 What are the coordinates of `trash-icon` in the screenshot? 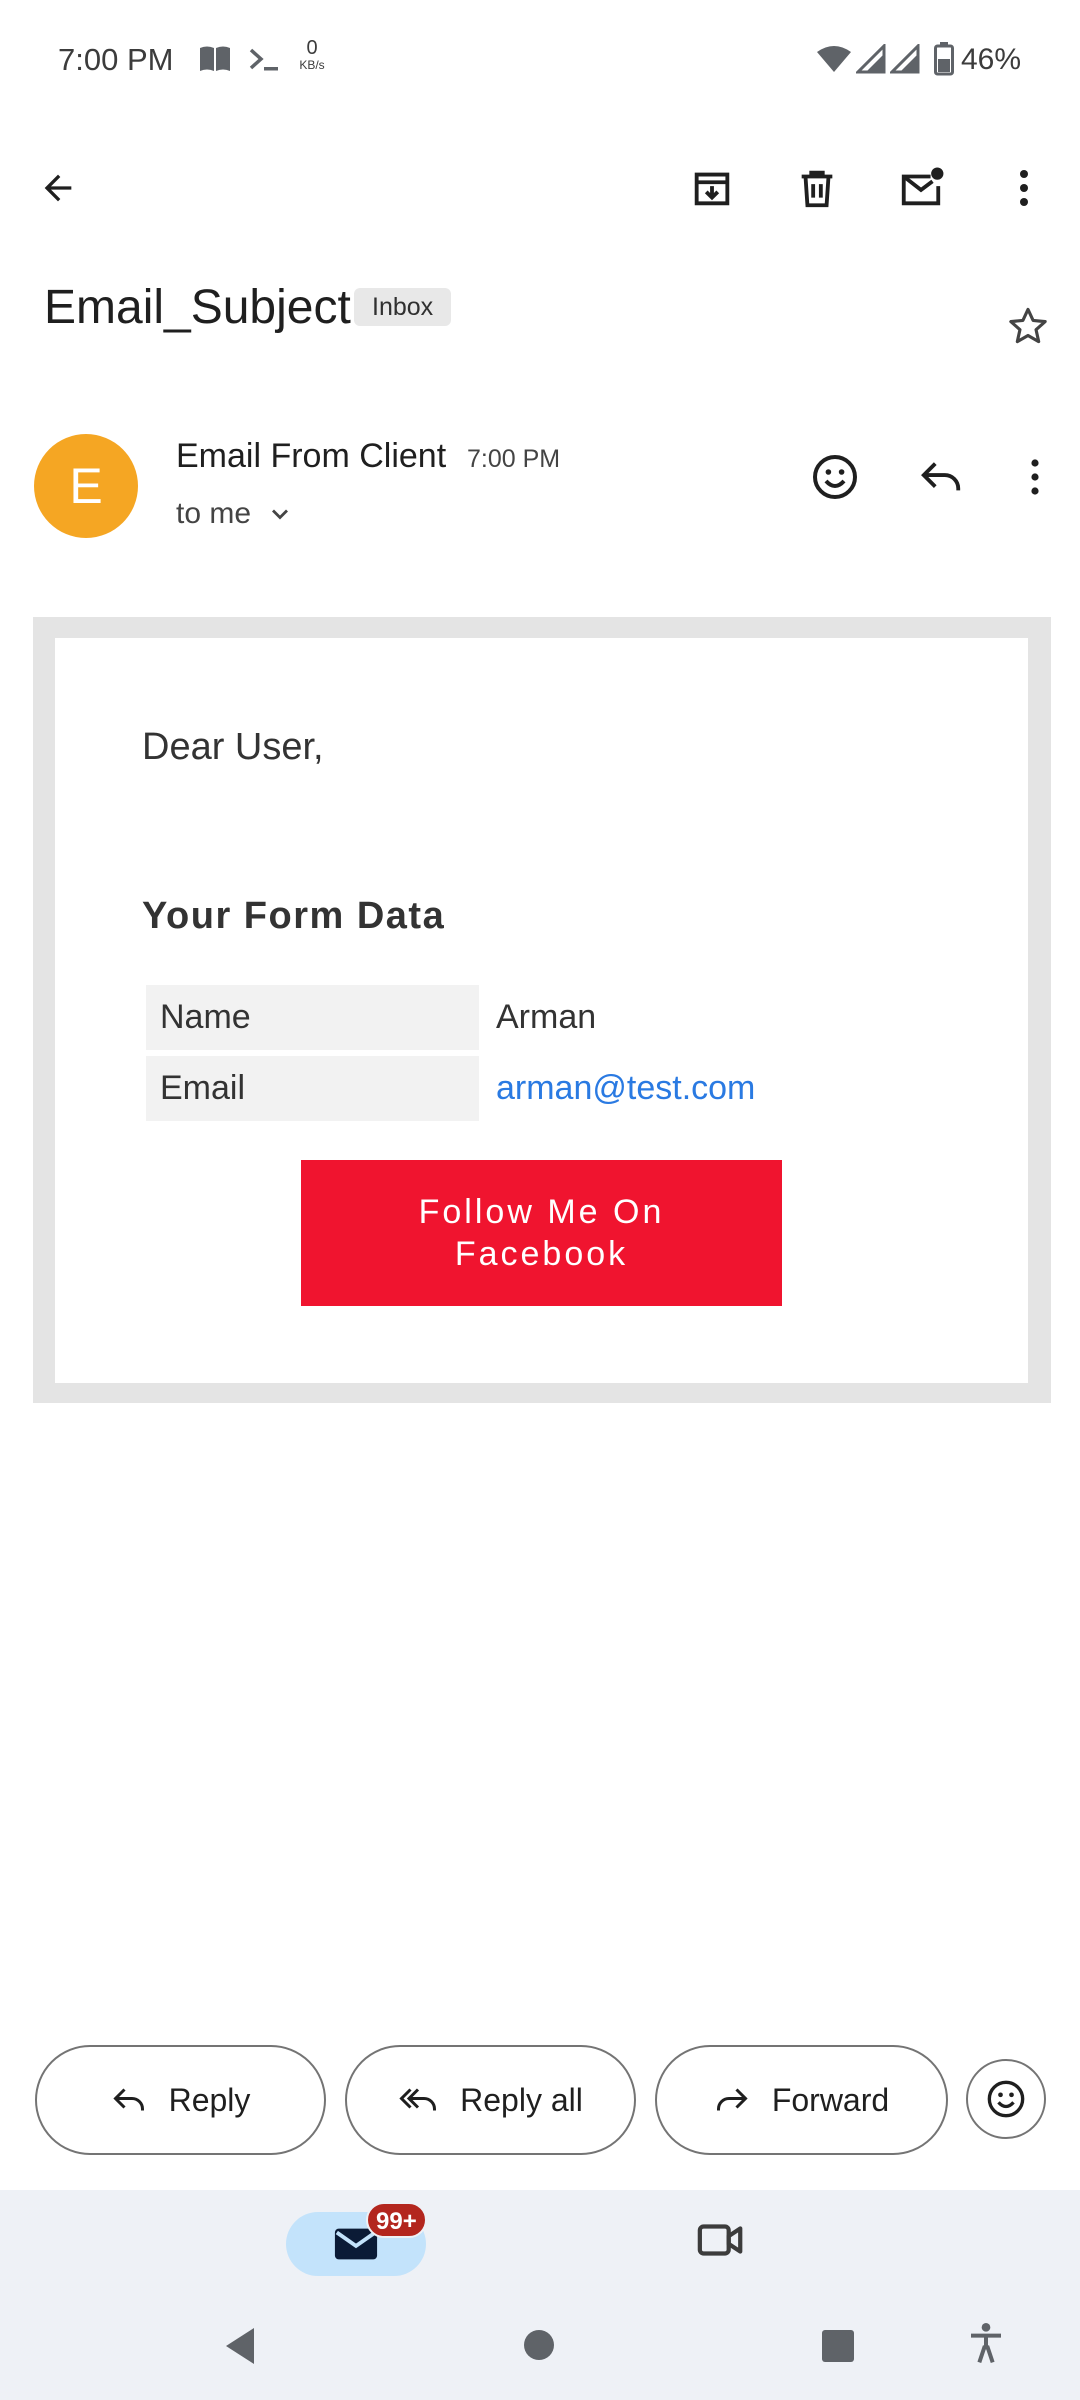 It's located at (817, 189).